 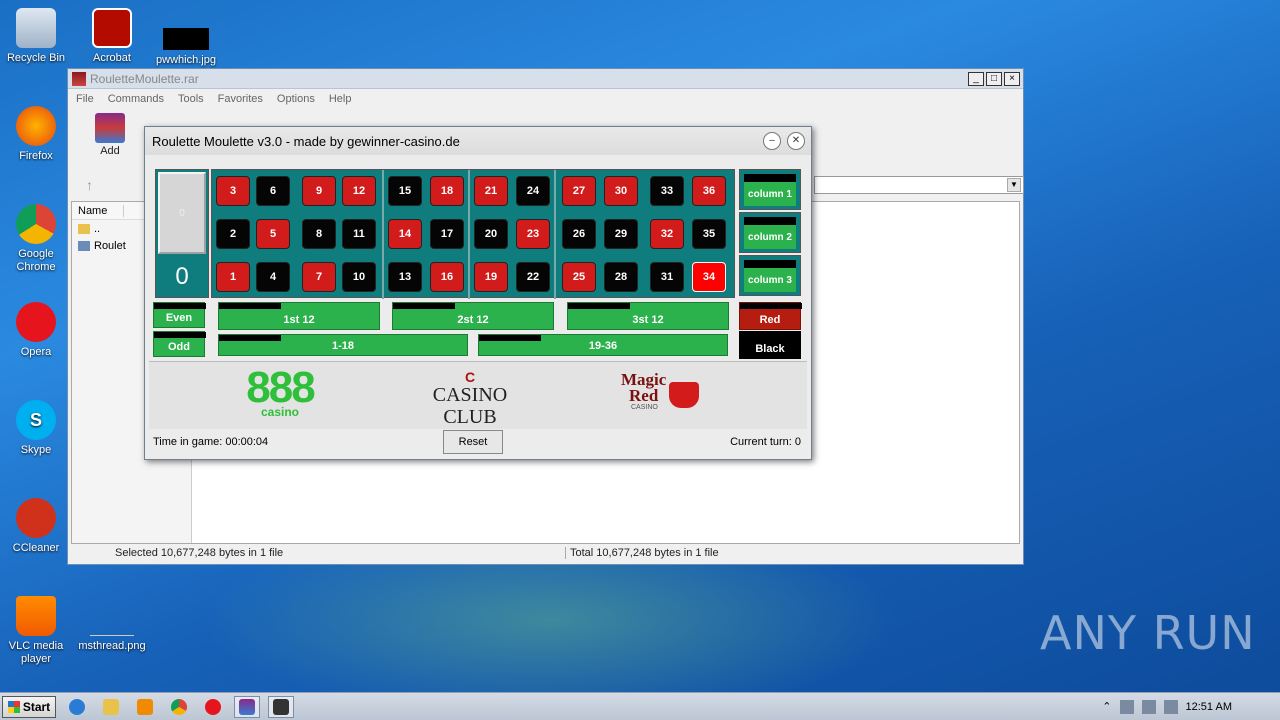 What do you see at coordinates (1148, 706) in the screenshot?
I see `network-icon` at bounding box center [1148, 706].